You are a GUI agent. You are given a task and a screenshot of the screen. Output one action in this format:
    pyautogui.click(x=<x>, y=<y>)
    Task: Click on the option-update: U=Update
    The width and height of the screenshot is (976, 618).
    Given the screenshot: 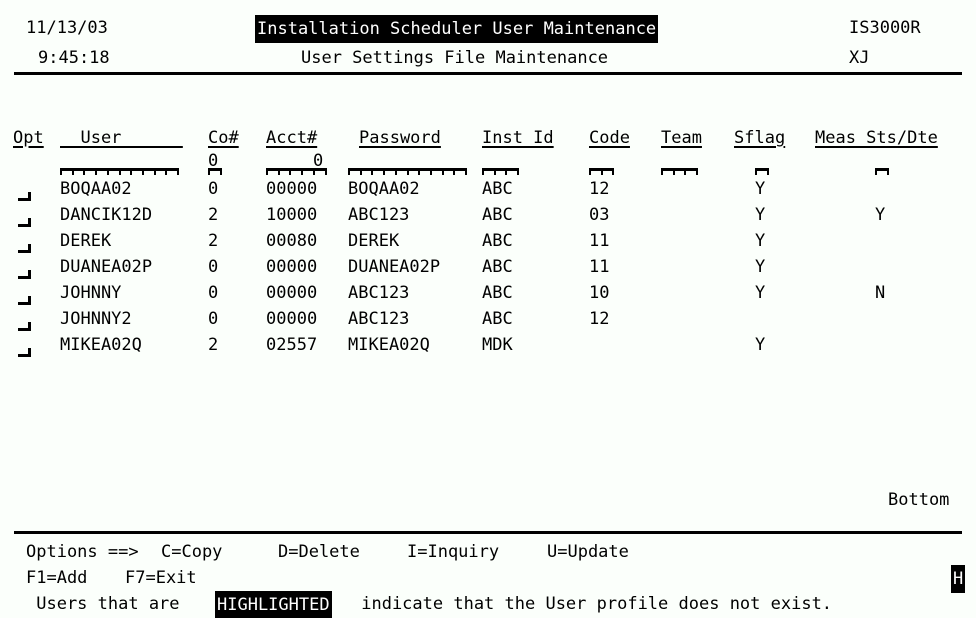 What is the action you would take?
    pyautogui.click(x=588, y=552)
    